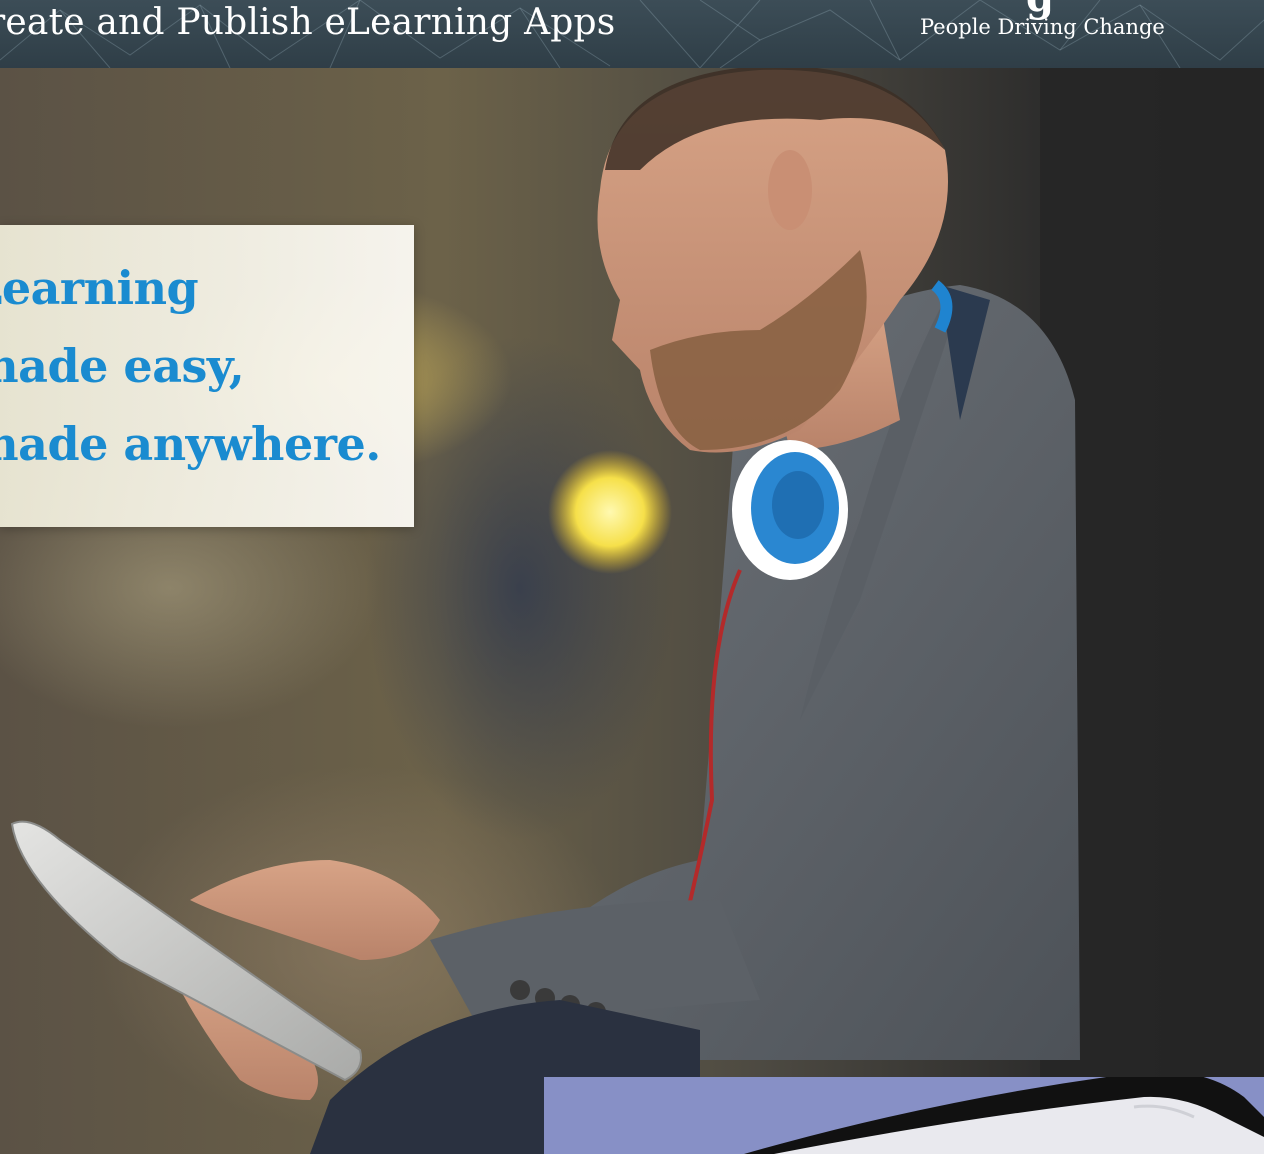 The image size is (1264, 1154). I want to click on promo-panel, so click(904, 1115).